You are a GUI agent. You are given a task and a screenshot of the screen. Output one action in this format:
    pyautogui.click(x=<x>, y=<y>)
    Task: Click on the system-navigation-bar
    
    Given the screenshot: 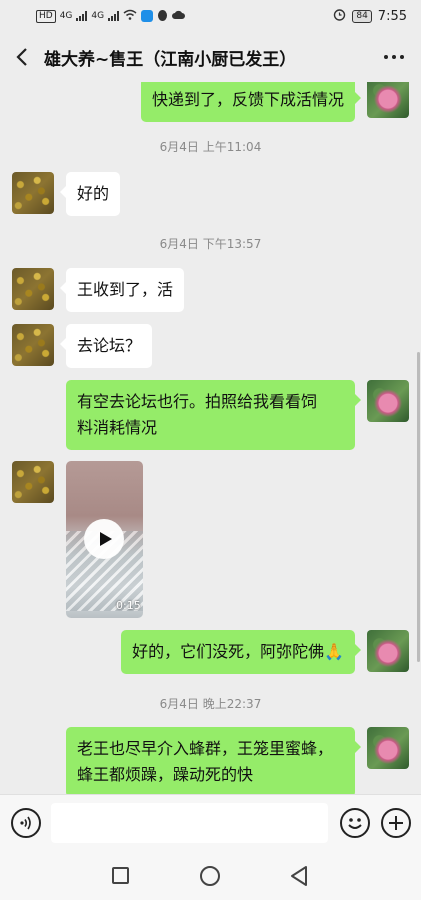 What is the action you would take?
    pyautogui.click(x=210, y=876)
    